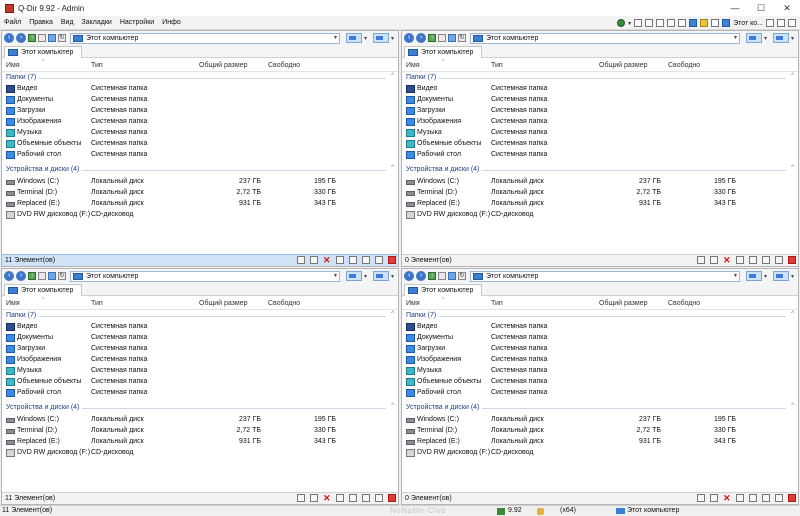  What do you see at coordinates (97, 22) in the screenshot?
I see `menu-bookmarks: Закладки` at bounding box center [97, 22].